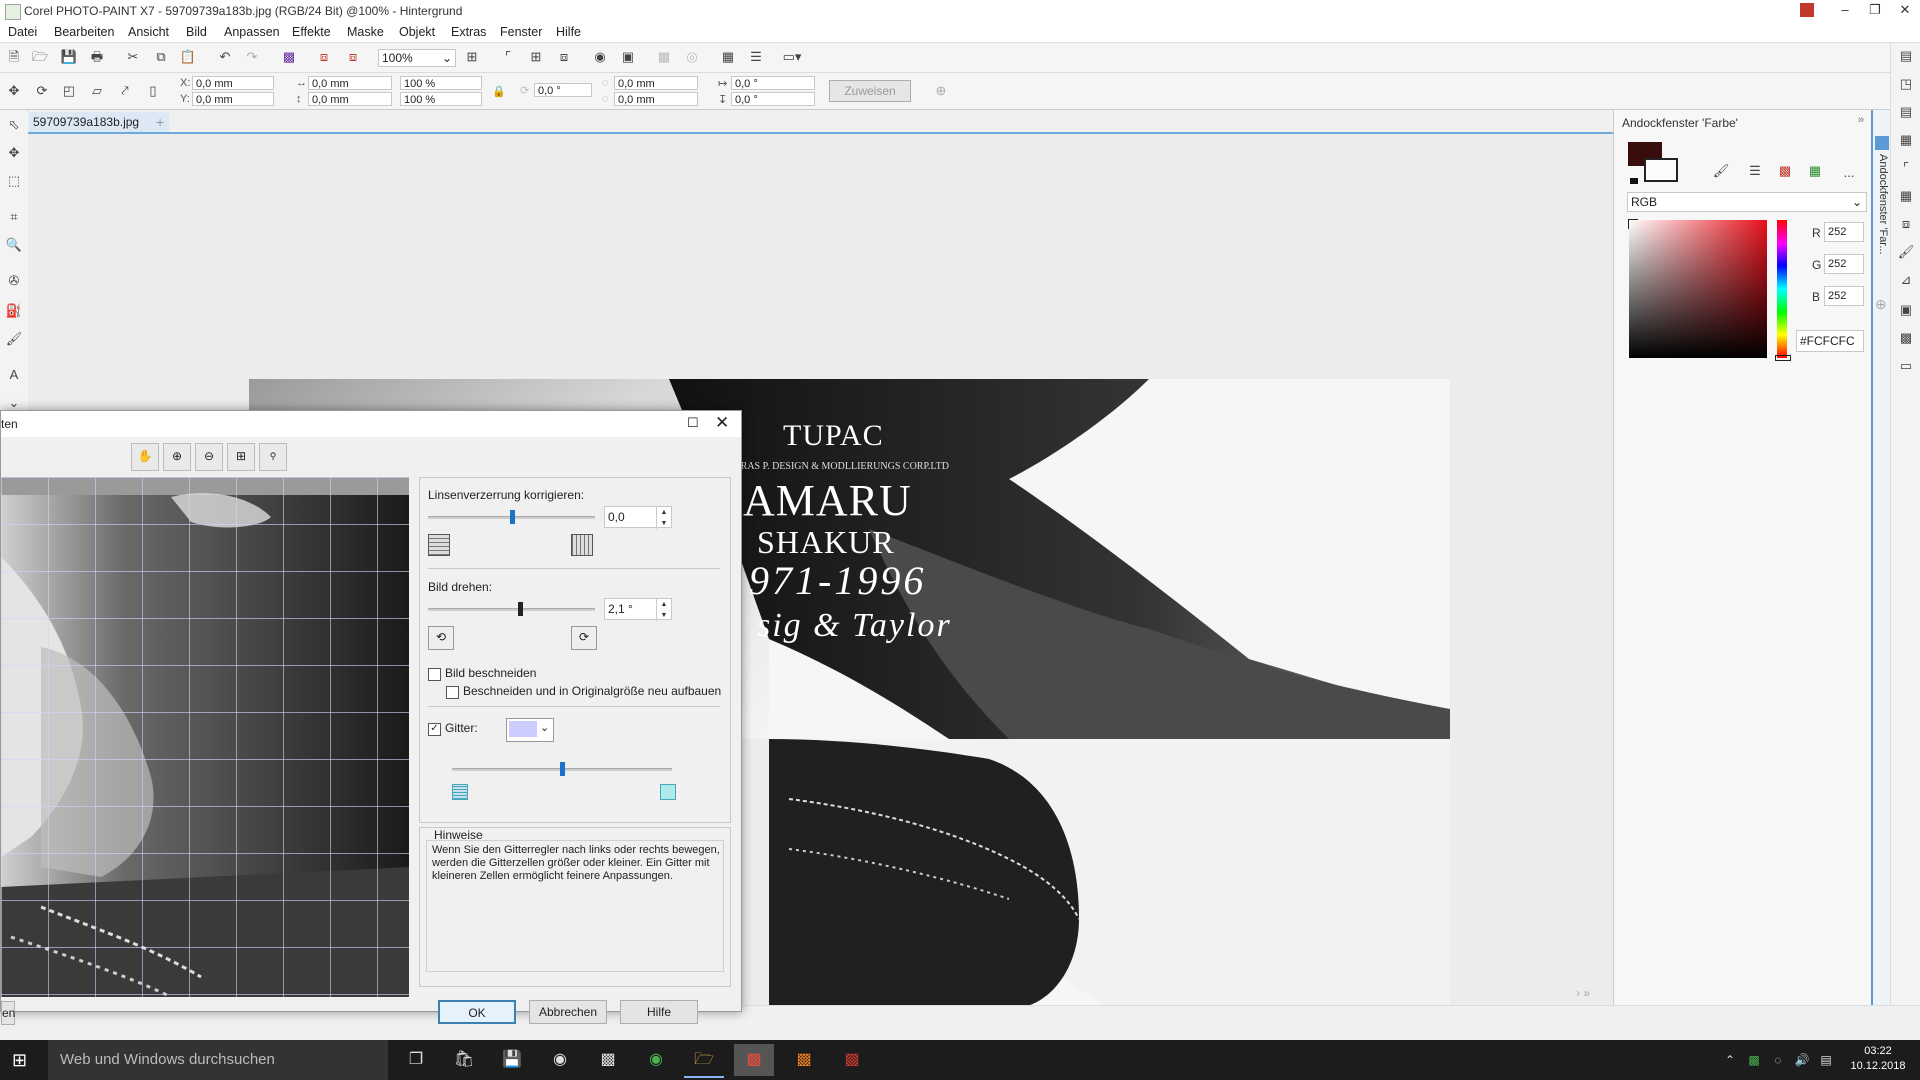  Describe the element at coordinates (1906, 280) in the screenshot. I see `measure-icon: ⊿` at that location.